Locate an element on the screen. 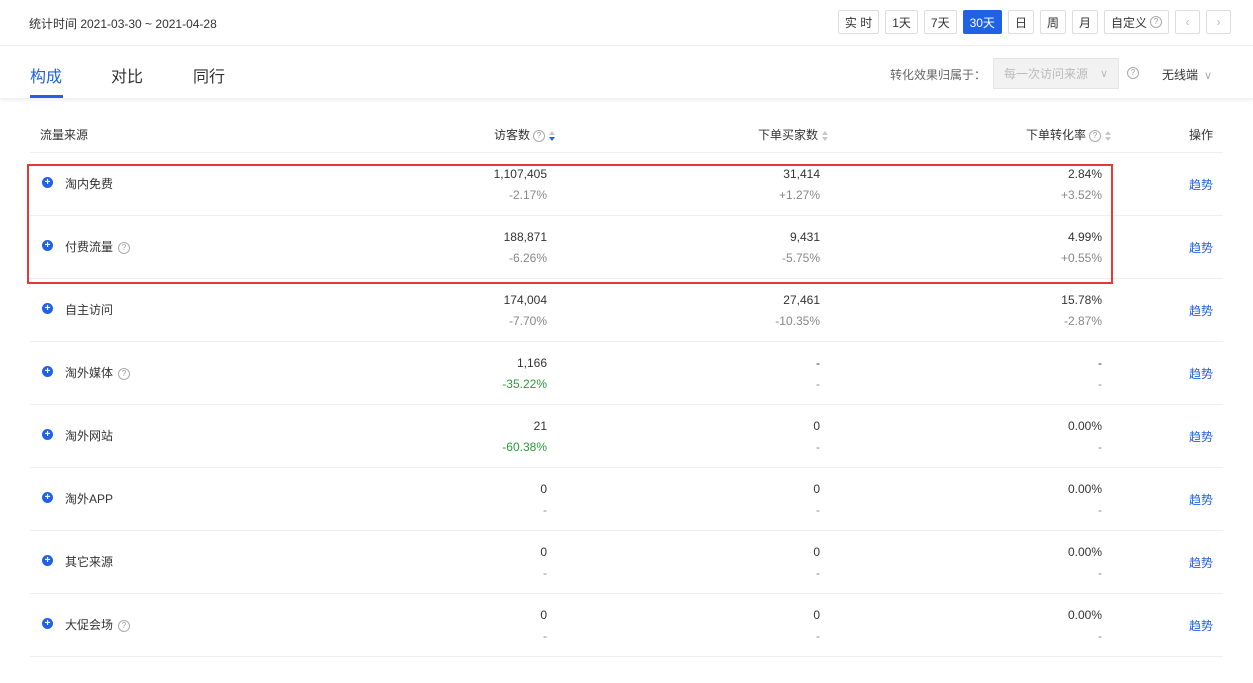  visitors-delta: -2.17% is located at coordinates (527, 195).